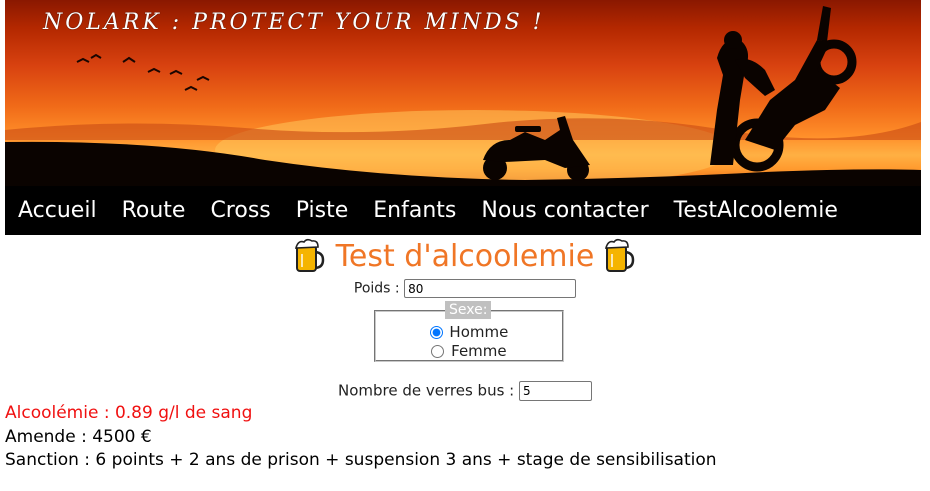 This screenshot has width=930, height=491. I want to click on poids-row: Poids :, so click(465, 288).